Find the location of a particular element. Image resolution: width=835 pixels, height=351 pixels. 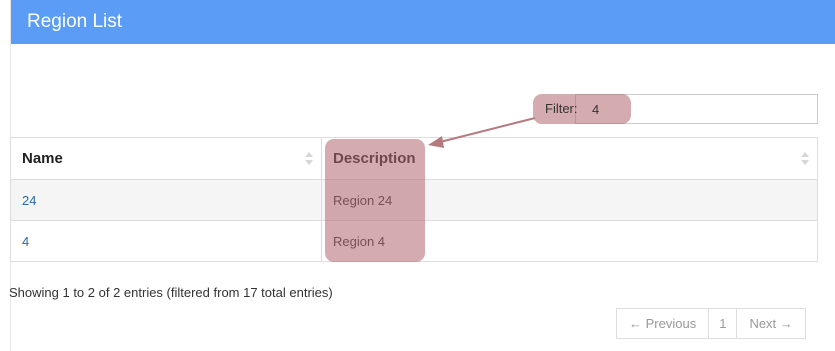

column-header-name: Name is located at coordinates (166, 158).